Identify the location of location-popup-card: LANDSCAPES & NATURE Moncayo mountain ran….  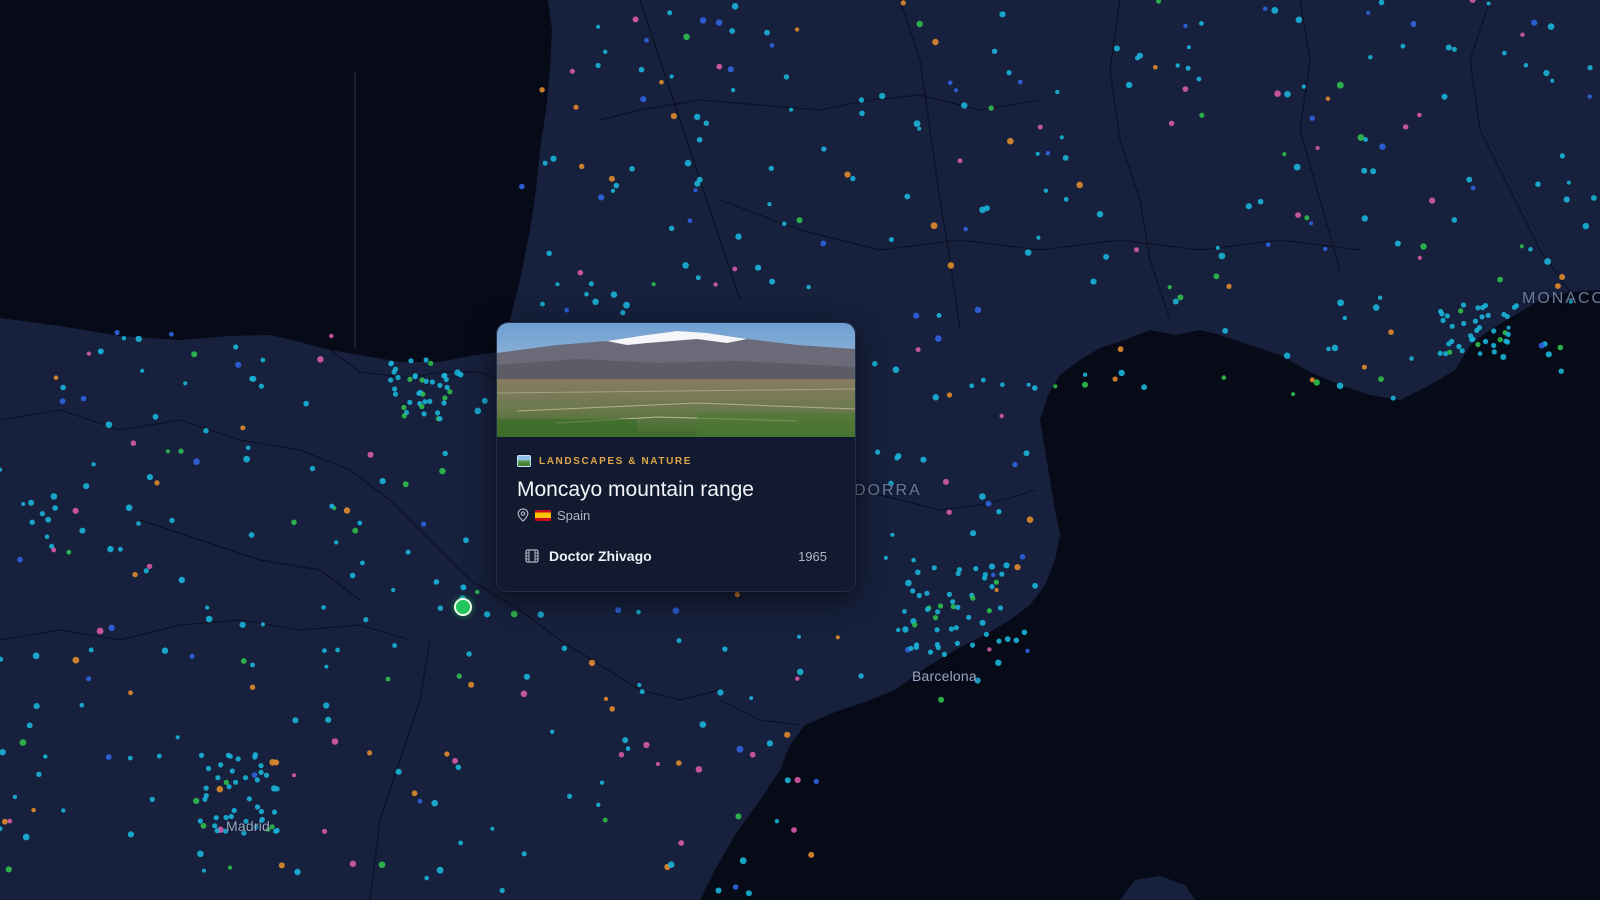
(676, 457).